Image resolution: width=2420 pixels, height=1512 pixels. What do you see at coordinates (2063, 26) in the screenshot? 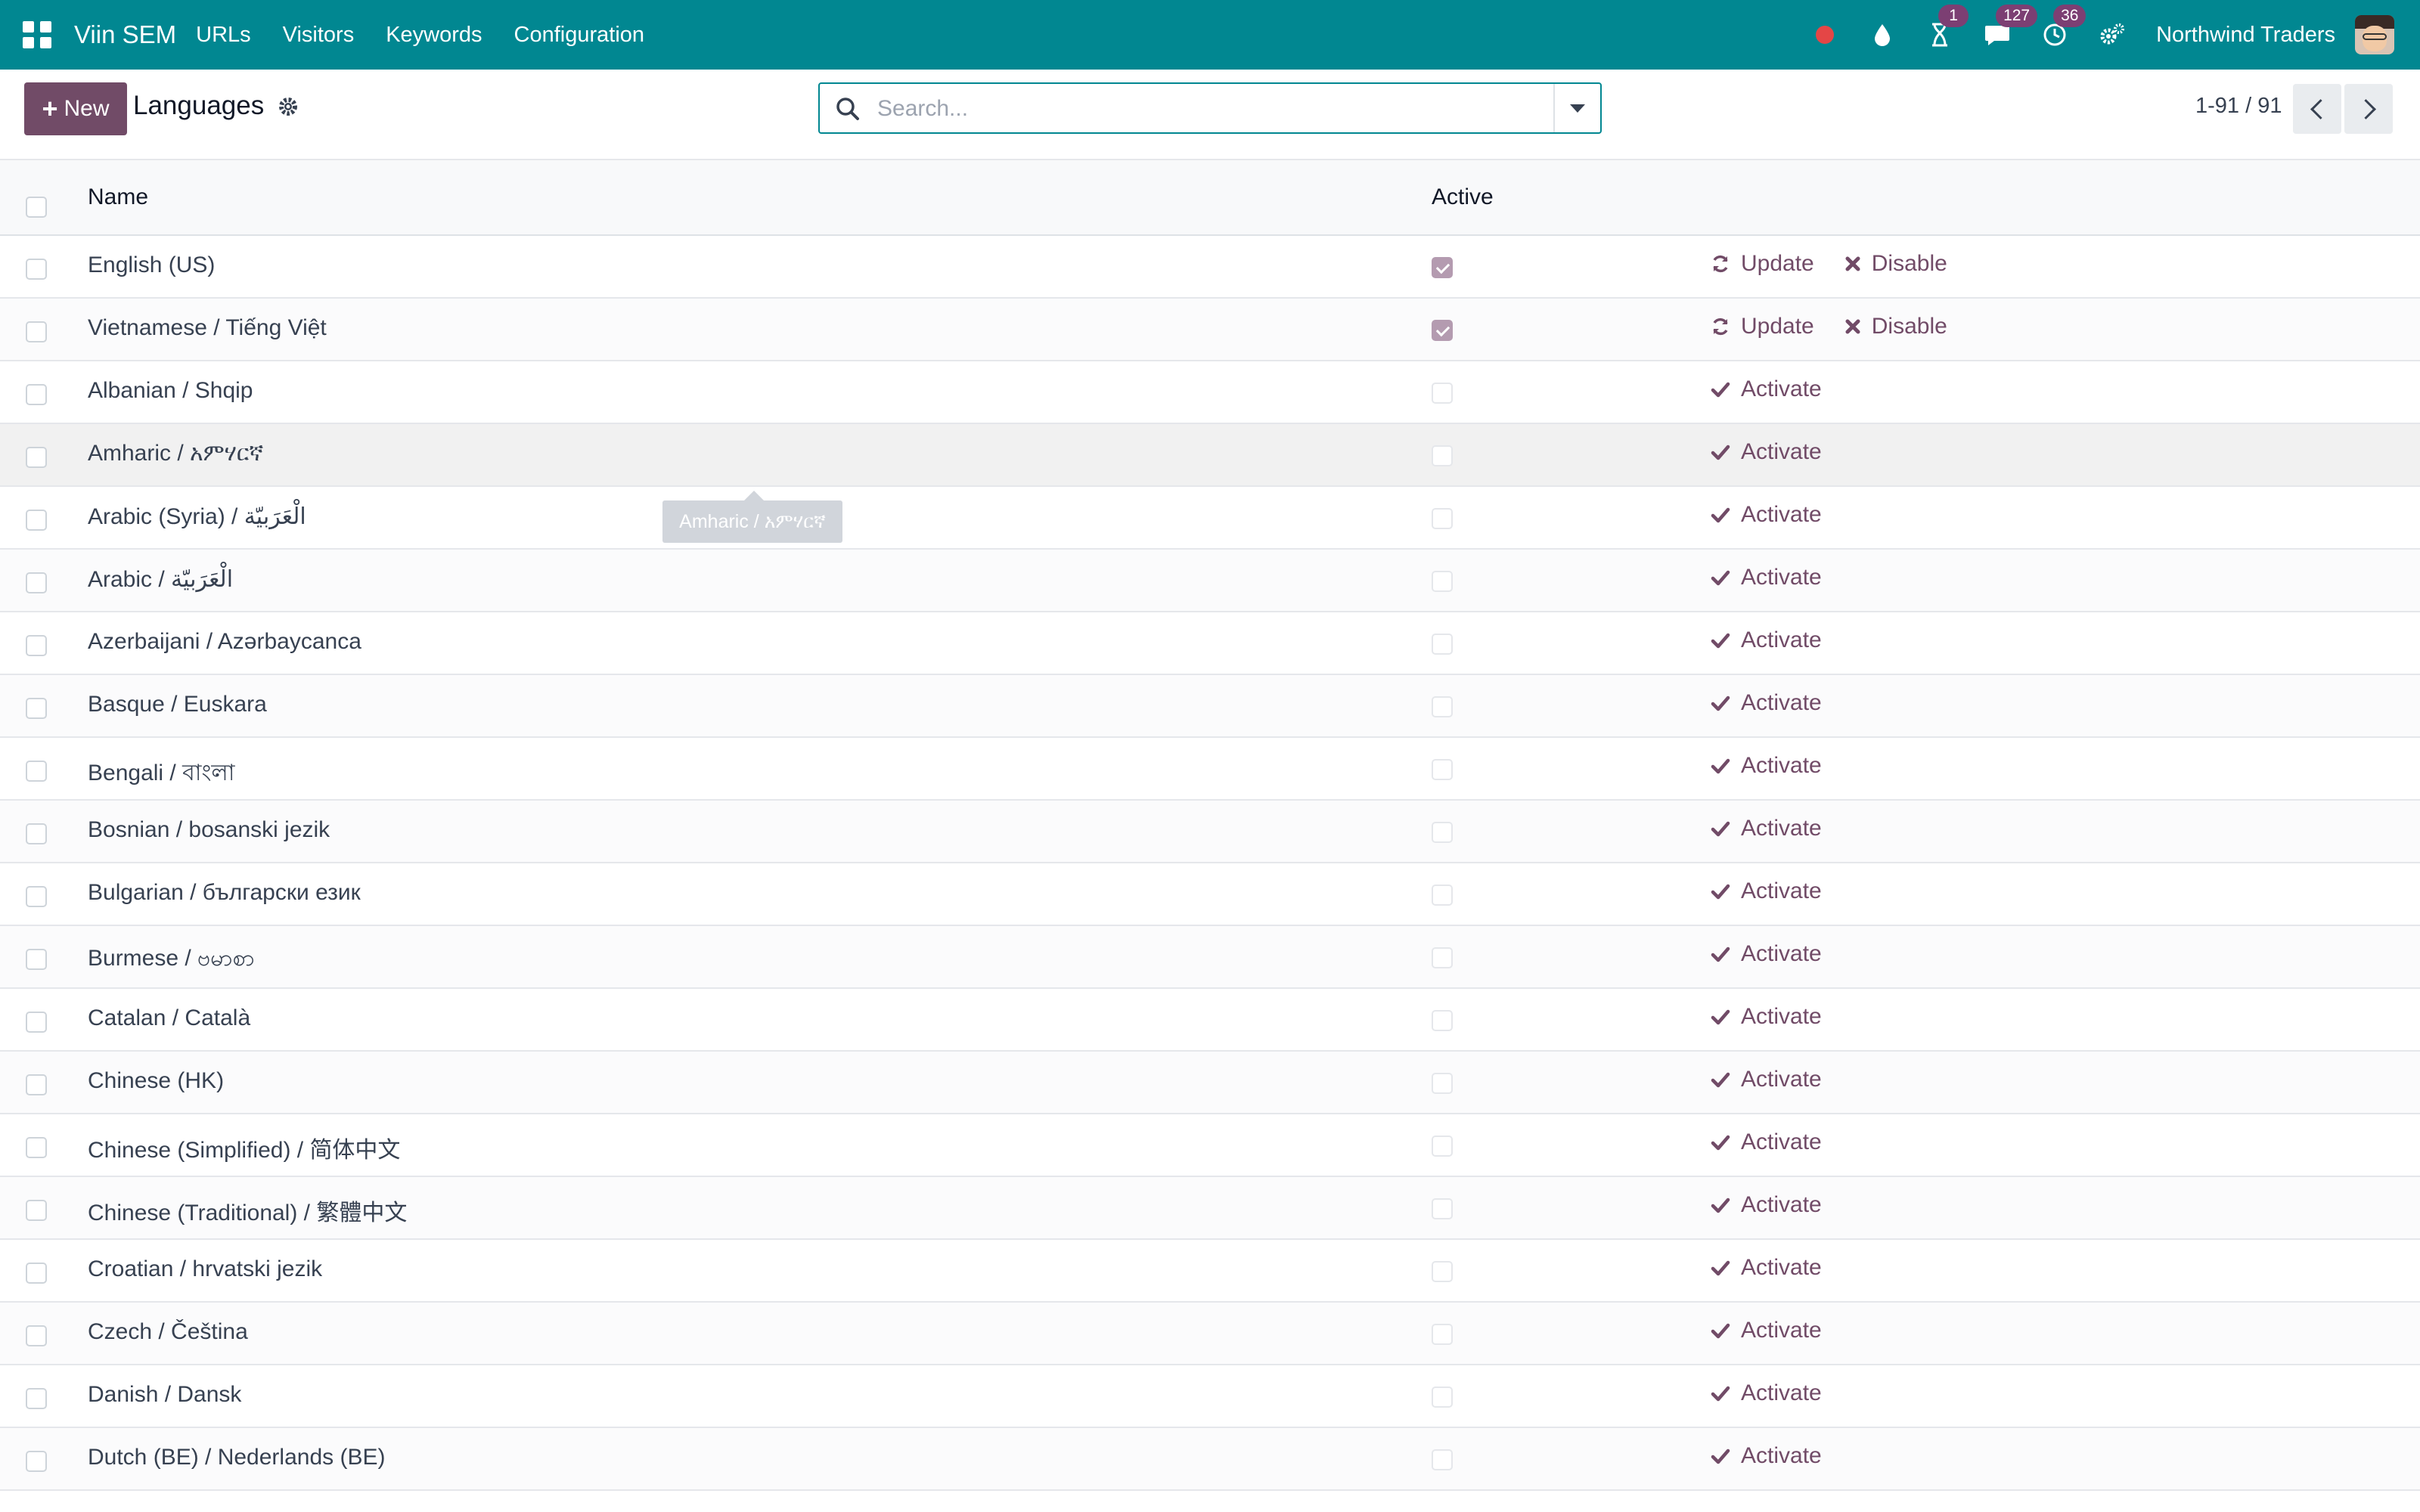
I see `updates-clock-icon: 36` at bounding box center [2063, 26].